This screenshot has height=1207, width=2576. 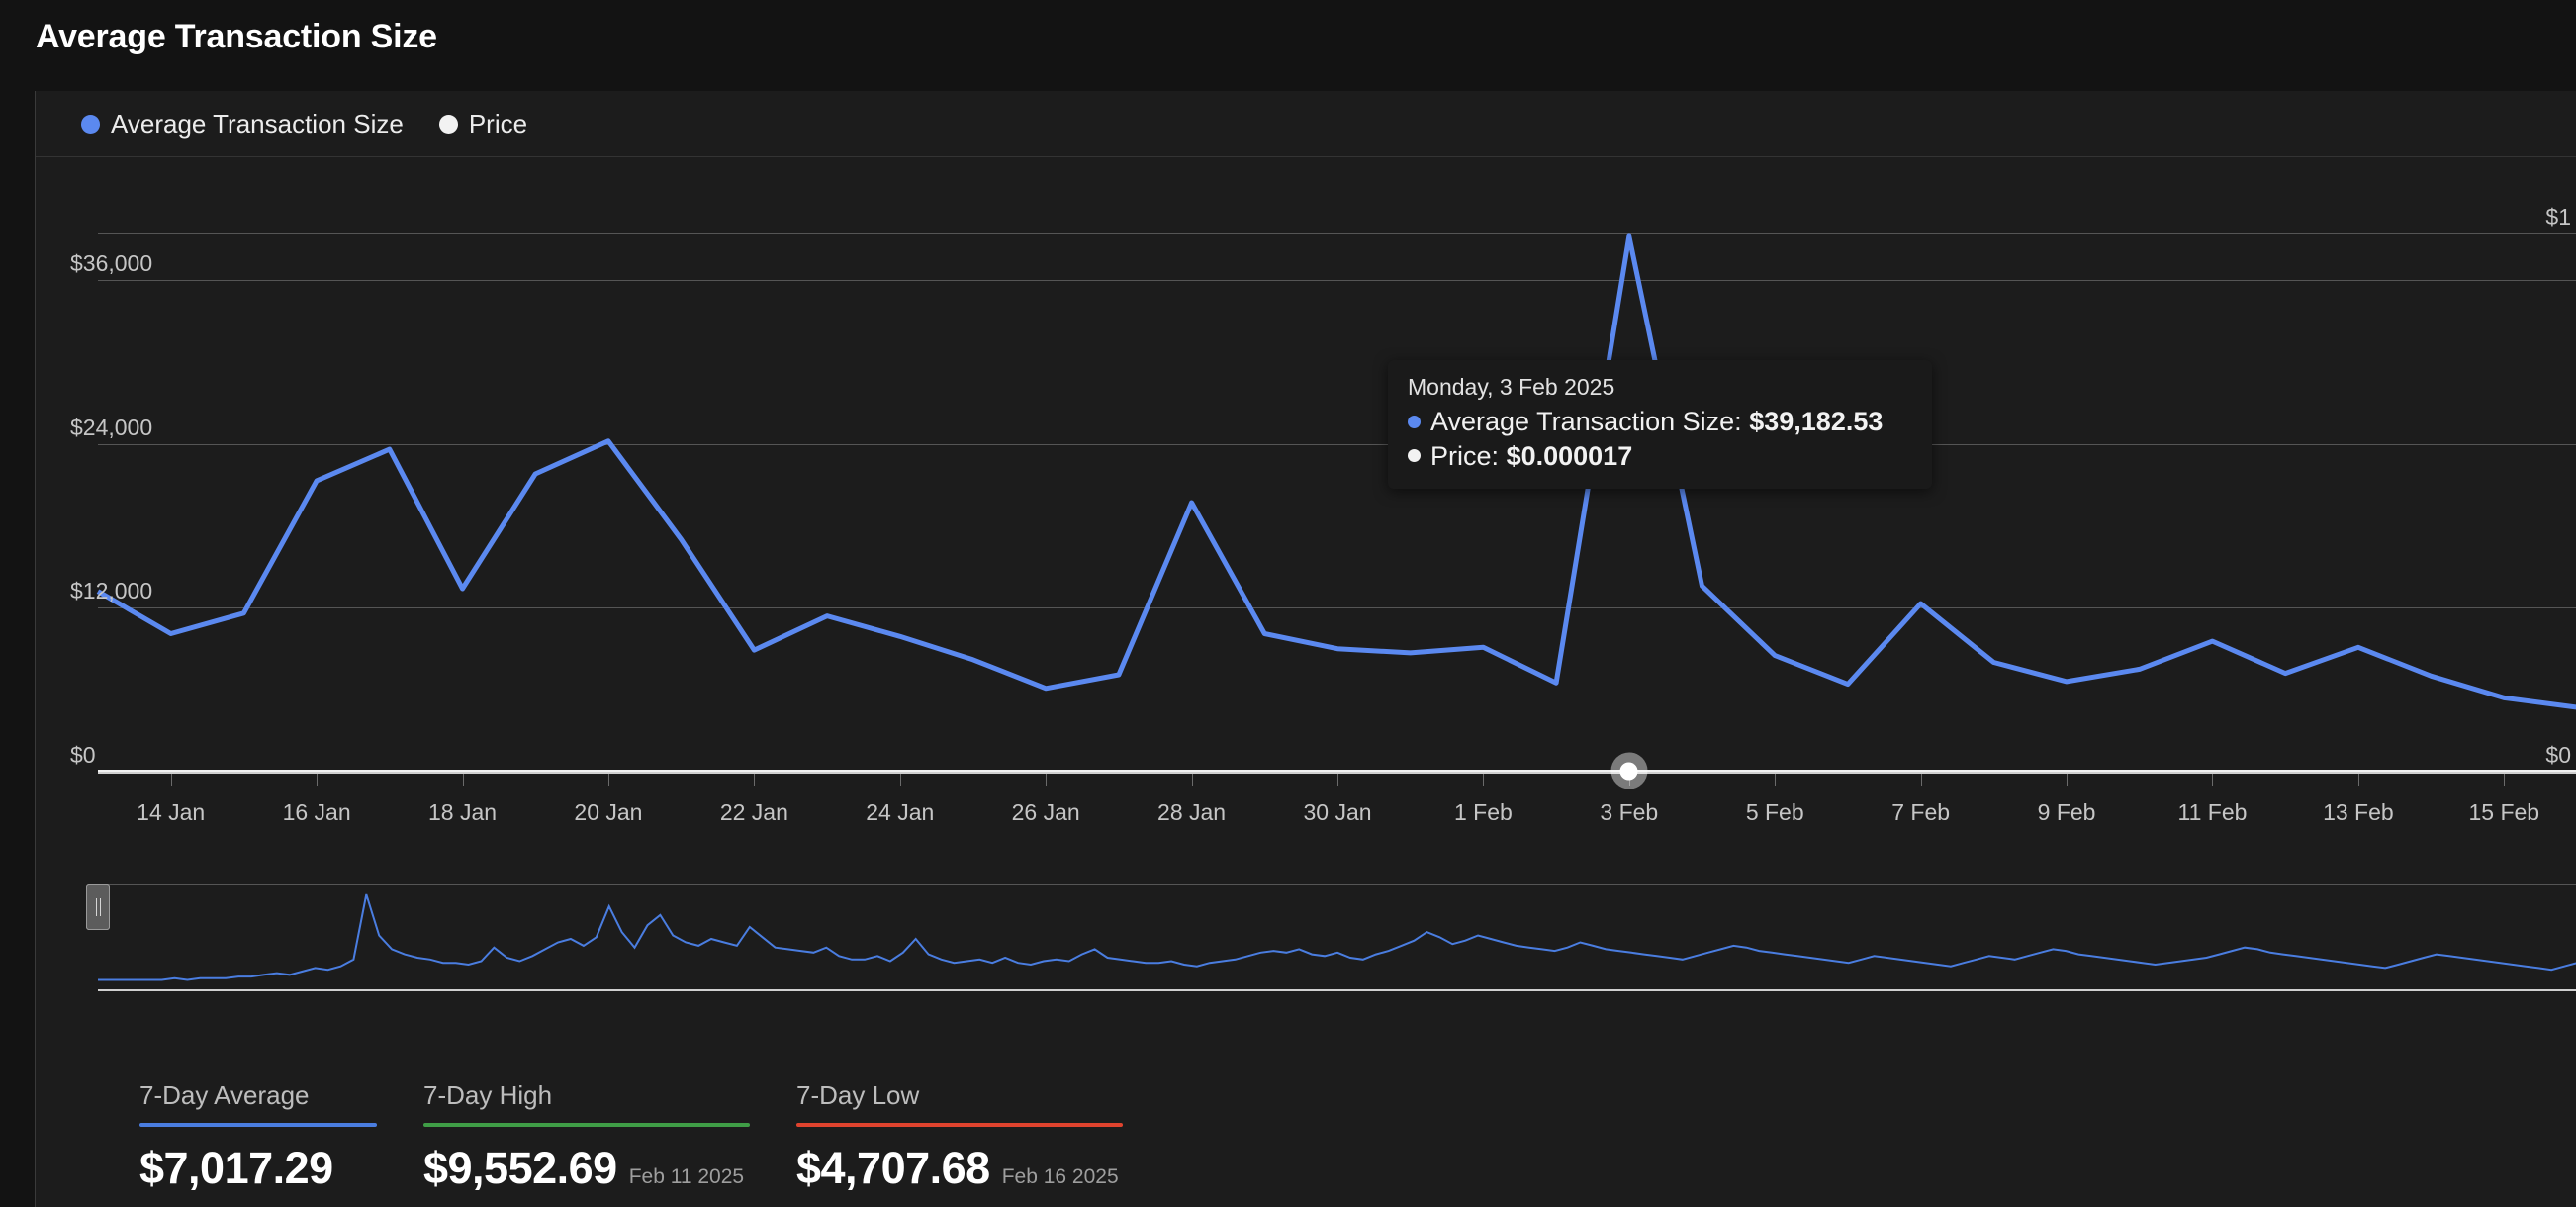 What do you see at coordinates (112, 427) in the screenshot?
I see `y-axis-tick-label: $24,000` at bounding box center [112, 427].